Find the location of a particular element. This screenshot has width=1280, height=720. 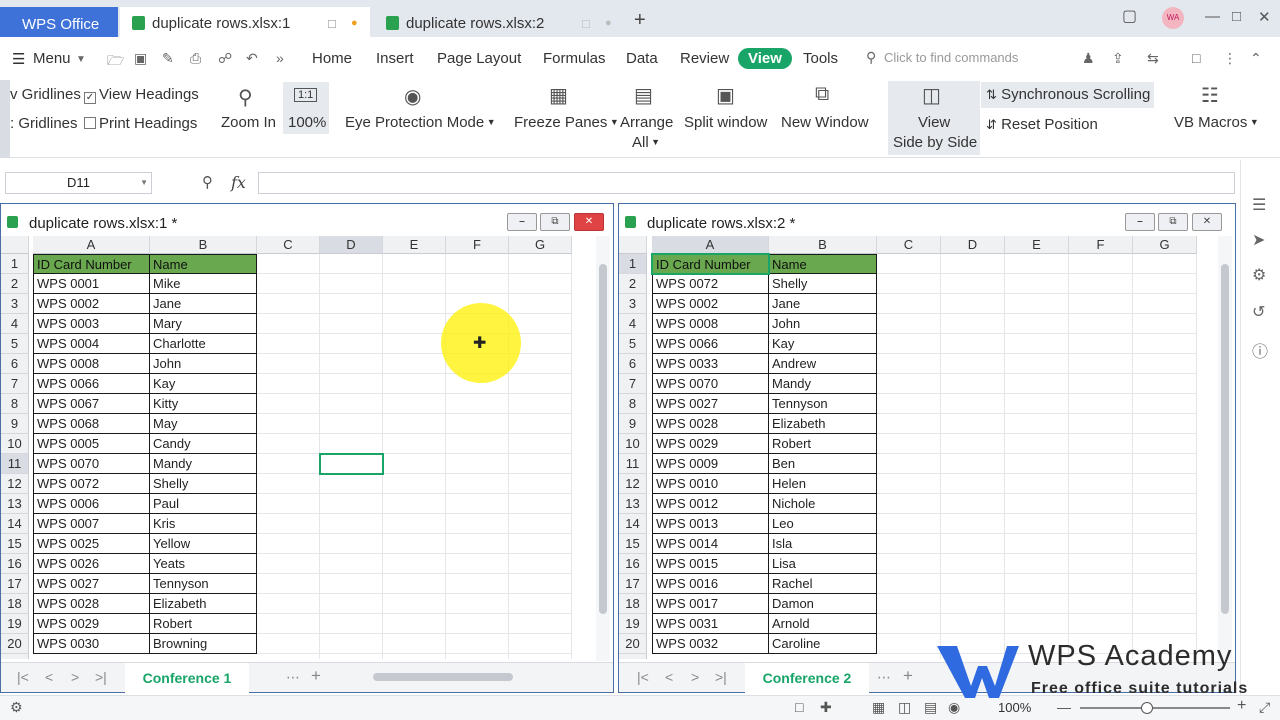

upload-icon: ⇪ is located at coordinates (1118, 58).